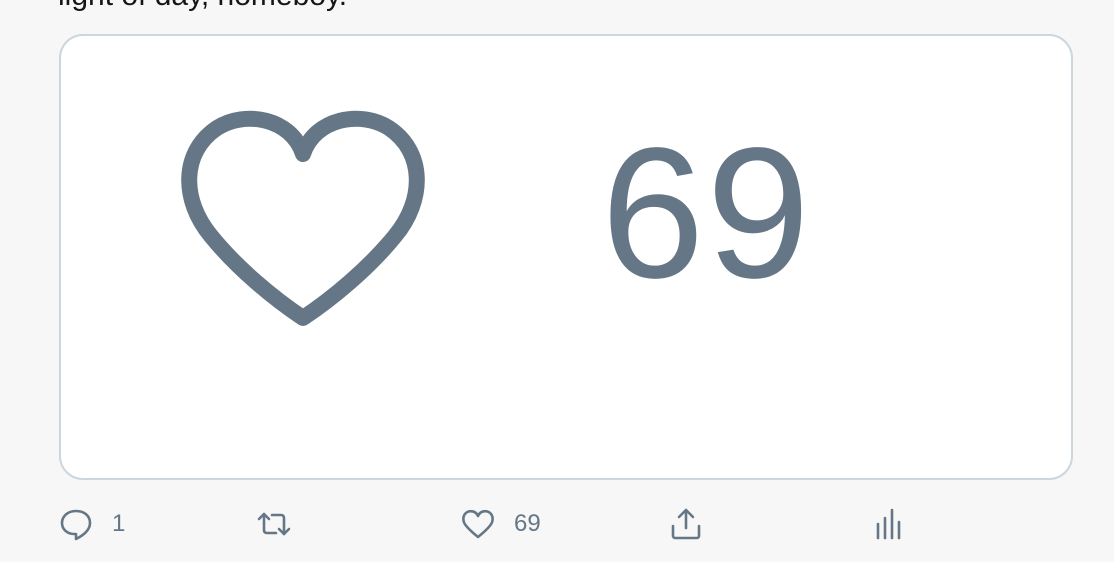  I want to click on tweet-action-bar: 1 69, so click(557, 524).